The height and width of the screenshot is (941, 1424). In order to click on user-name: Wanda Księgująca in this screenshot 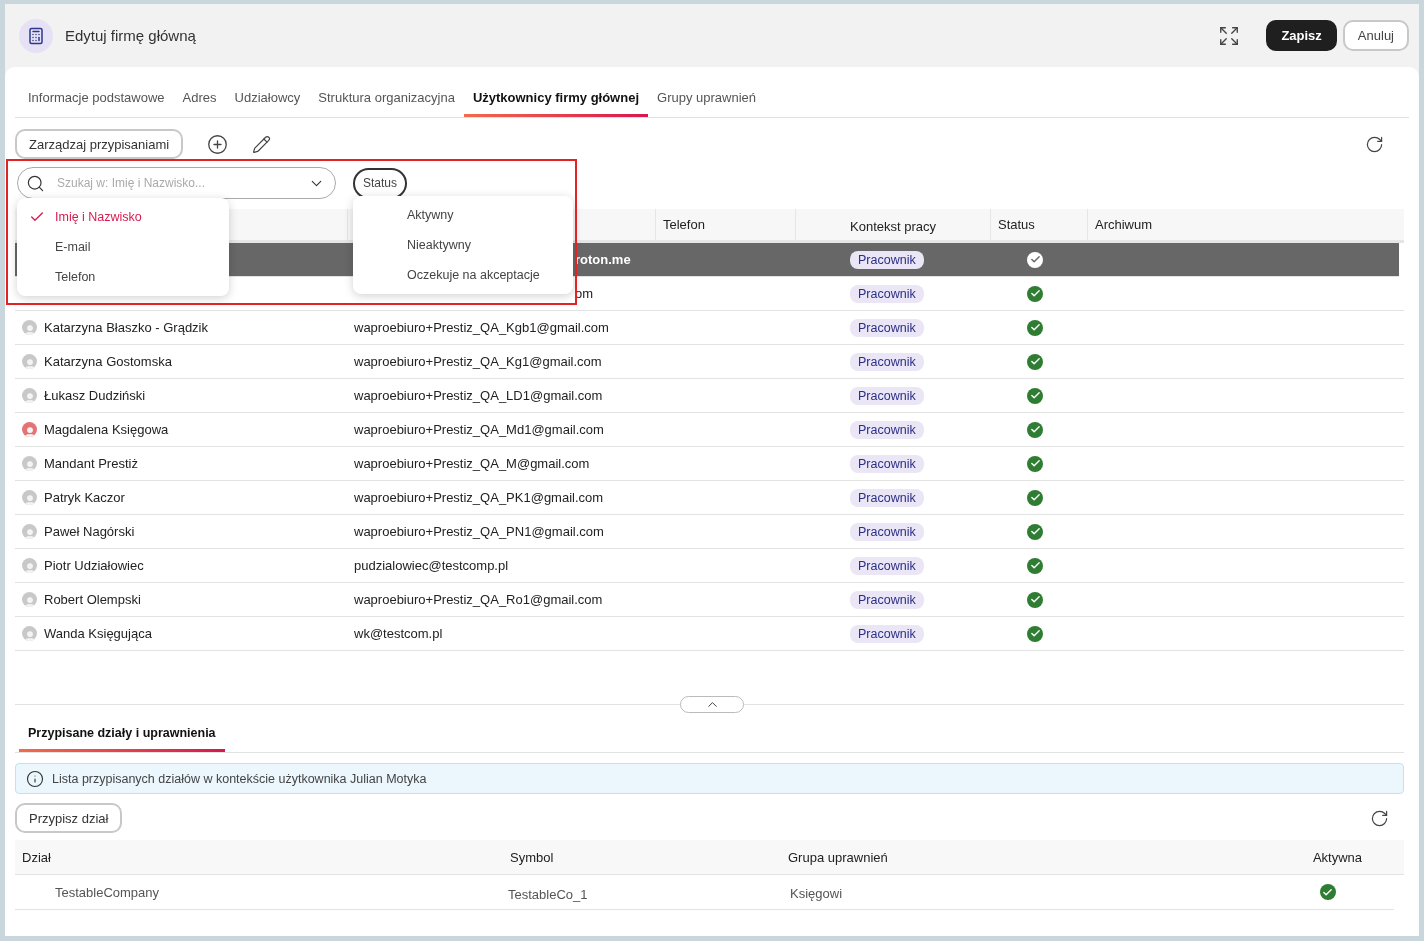, I will do `click(98, 633)`.